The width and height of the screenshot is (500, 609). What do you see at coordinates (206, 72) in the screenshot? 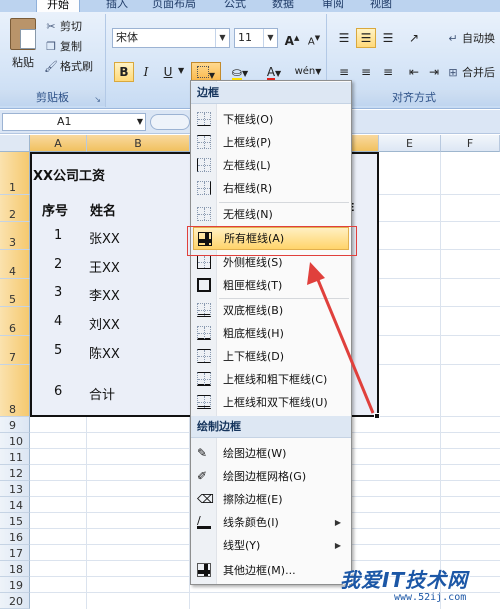
I see `borders-button: ▼` at bounding box center [206, 72].